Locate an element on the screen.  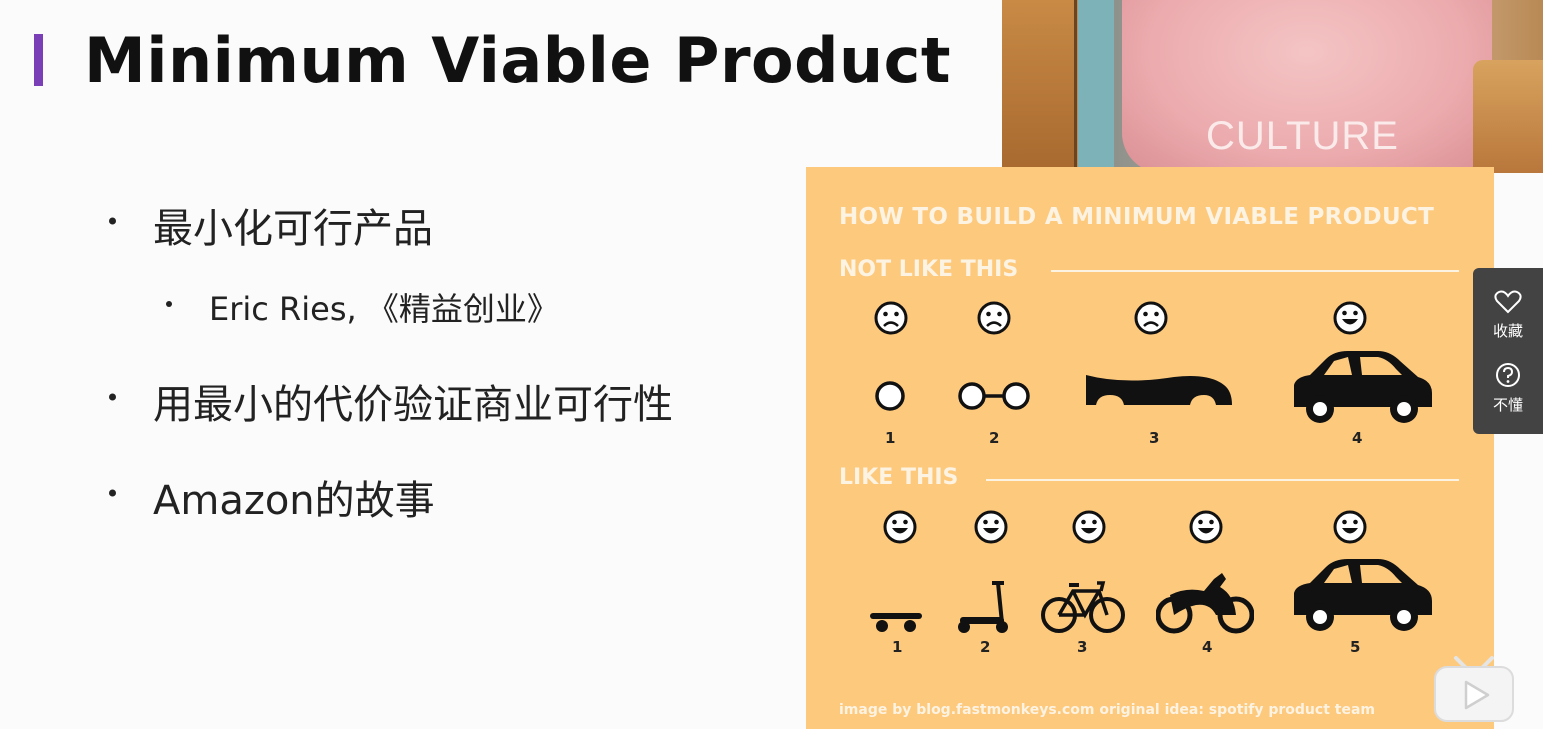
motorcycle-icon is located at coordinates (1205, 603).